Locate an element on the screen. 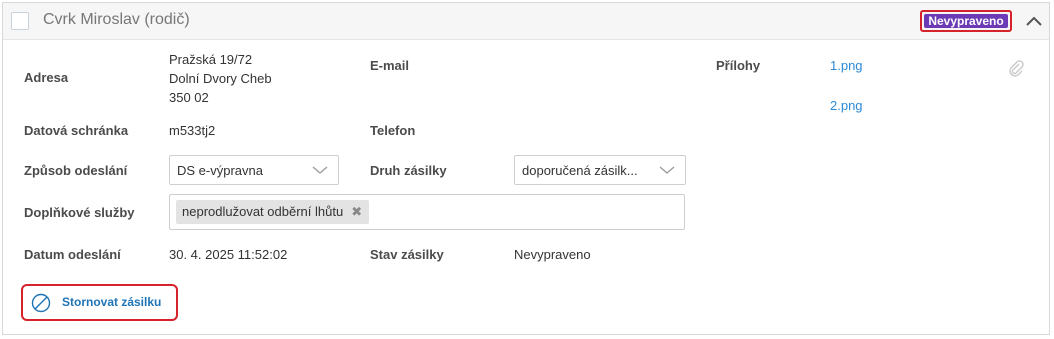  extra-services-multiselect: neprodlužovat odběrní lhůtu ✖ is located at coordinates (427, 212).